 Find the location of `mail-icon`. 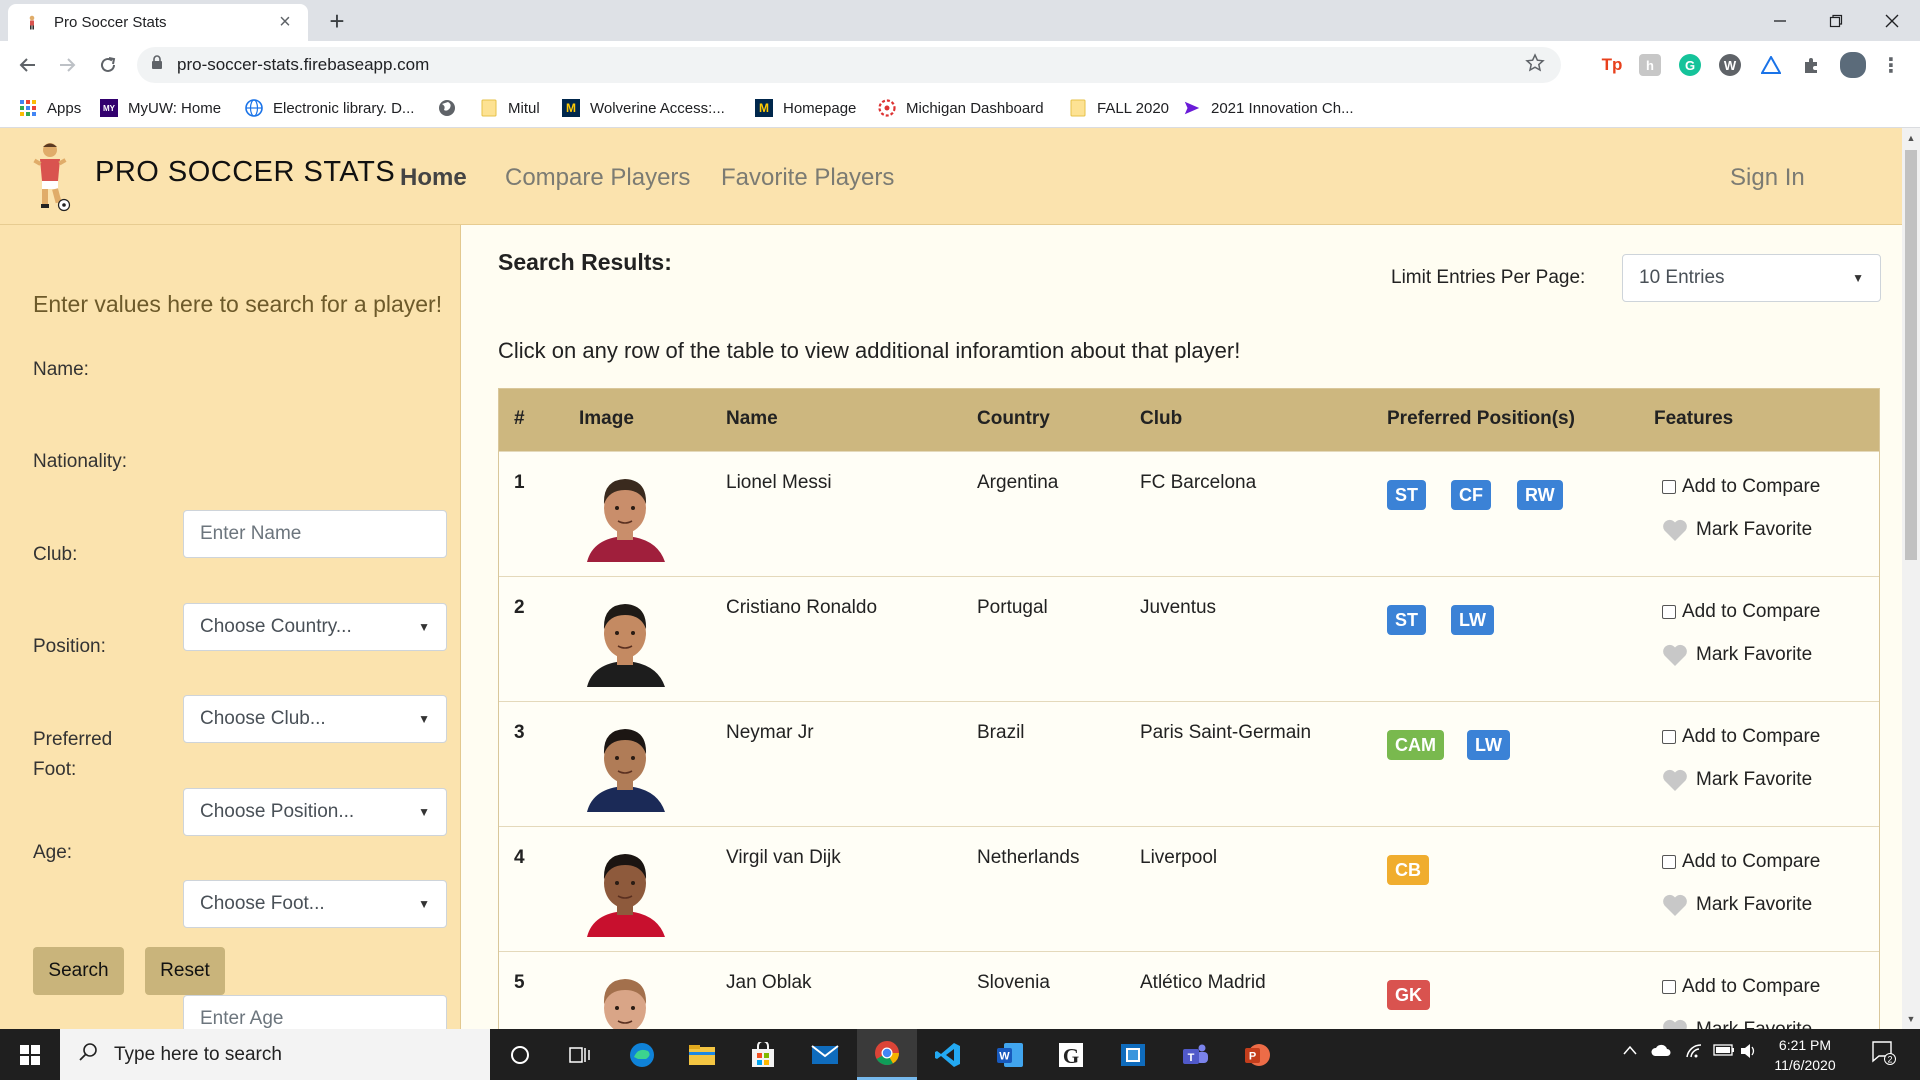

mail-icon is located at coordinates (825, 1054).